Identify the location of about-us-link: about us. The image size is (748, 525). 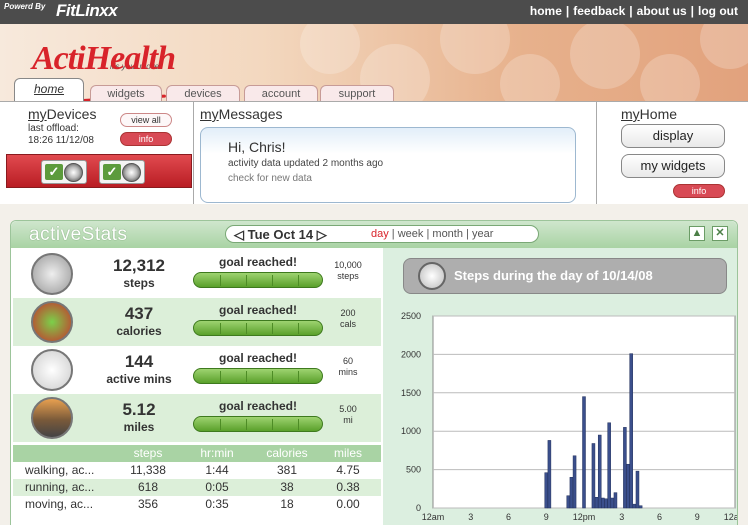
(662, 11).